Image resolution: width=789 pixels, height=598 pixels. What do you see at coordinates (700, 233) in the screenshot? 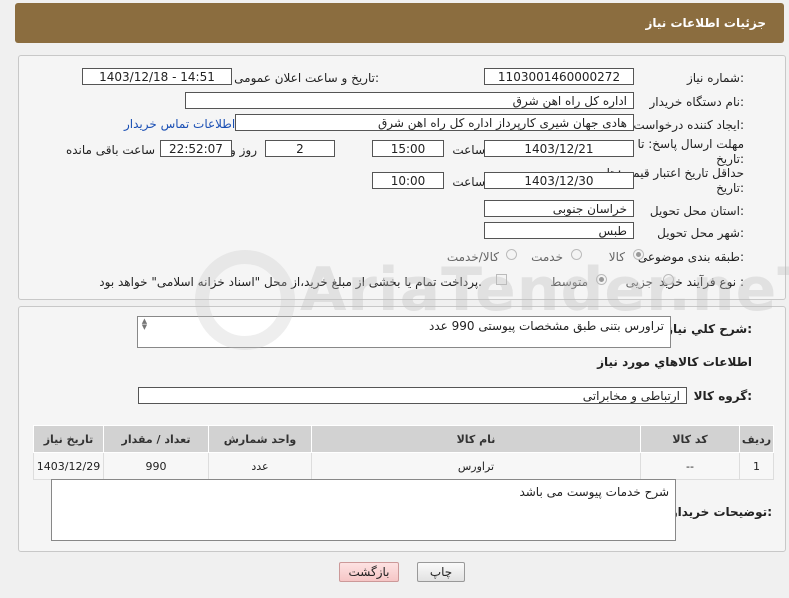
I see `city-label: شهر محل تحویل:` at bounding box center [700, 233].